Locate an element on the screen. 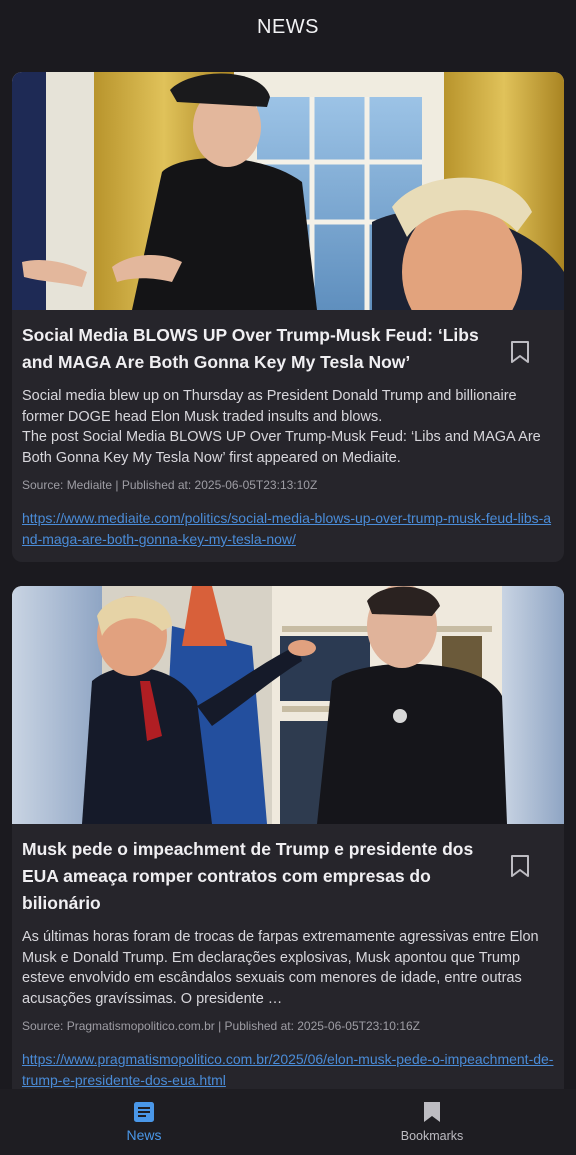  article-icon is located at coordinates (144, 1112).